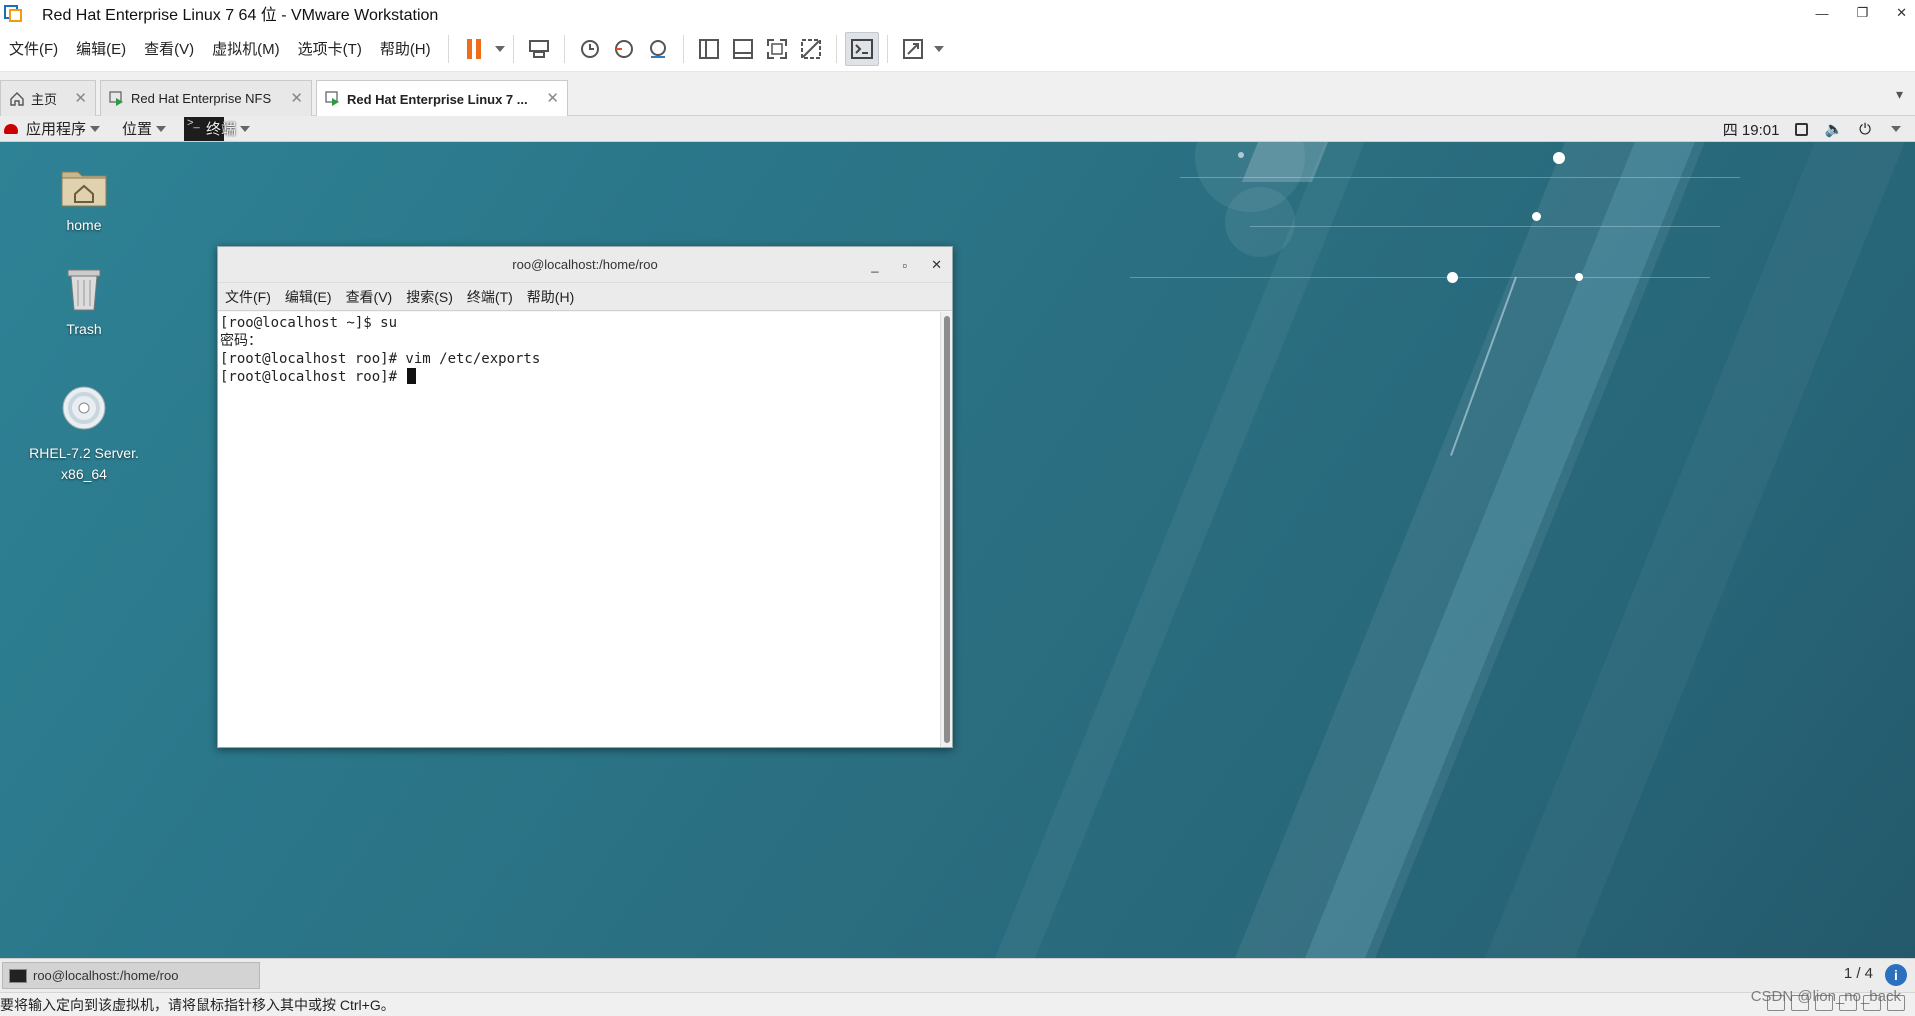 This screenshot has height=1016, width=1915. What do you see at coordinates (248, 297) in the screenshot?
I see `terminal-menu-file: 文件(F)` at bounding box center [248, 297].